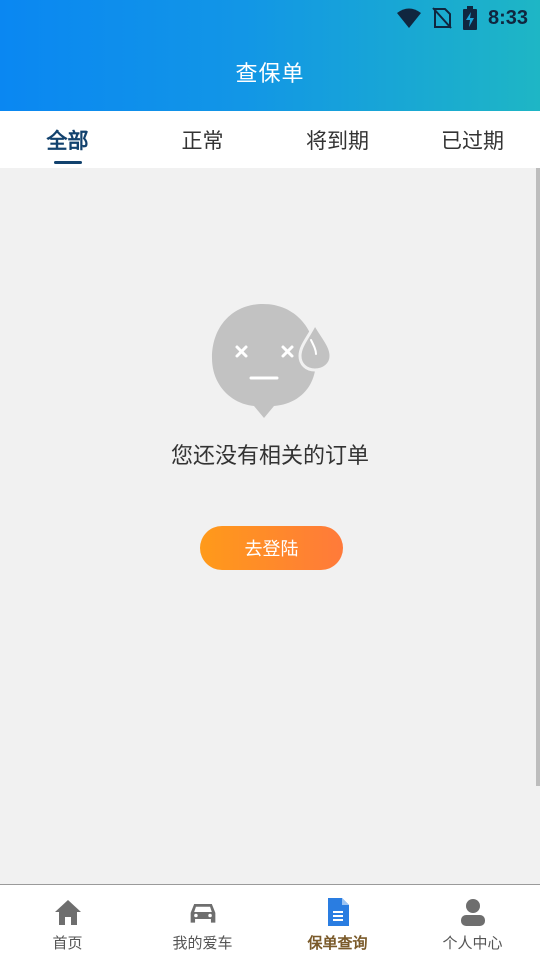 This screenshot has height=960, width=540. Describe the element at coordinates (442, 18) in the screenshot. I see `no-sim-icon` at that location.